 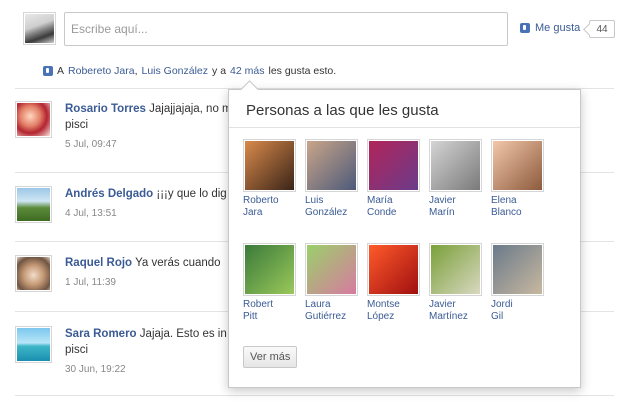 I want to click on liker-item: Montse López, so click(x=395, y=283).